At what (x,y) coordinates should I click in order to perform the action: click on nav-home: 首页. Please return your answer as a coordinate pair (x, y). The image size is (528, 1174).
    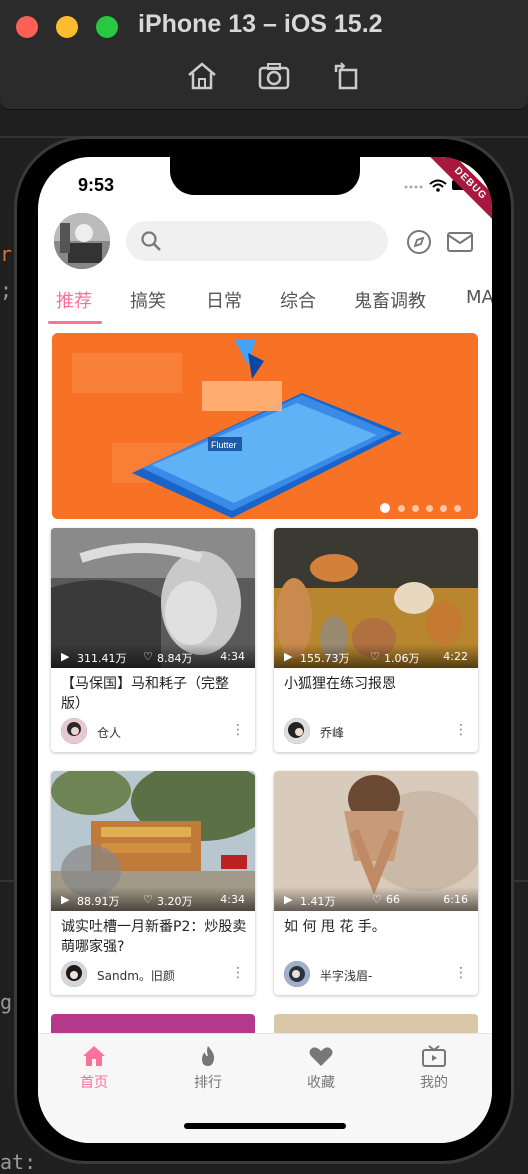
    Looking at the image, I should click on (94, 1068).